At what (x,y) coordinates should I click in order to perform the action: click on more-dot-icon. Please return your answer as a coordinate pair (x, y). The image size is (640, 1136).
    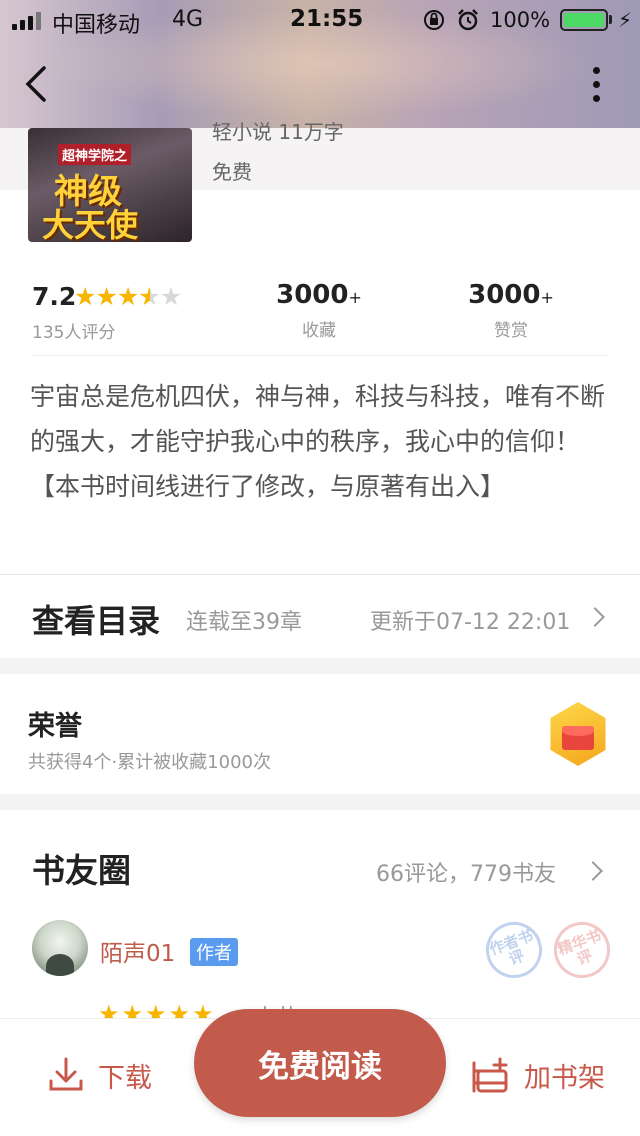
    Looking at the image, I should click on (596, 70).